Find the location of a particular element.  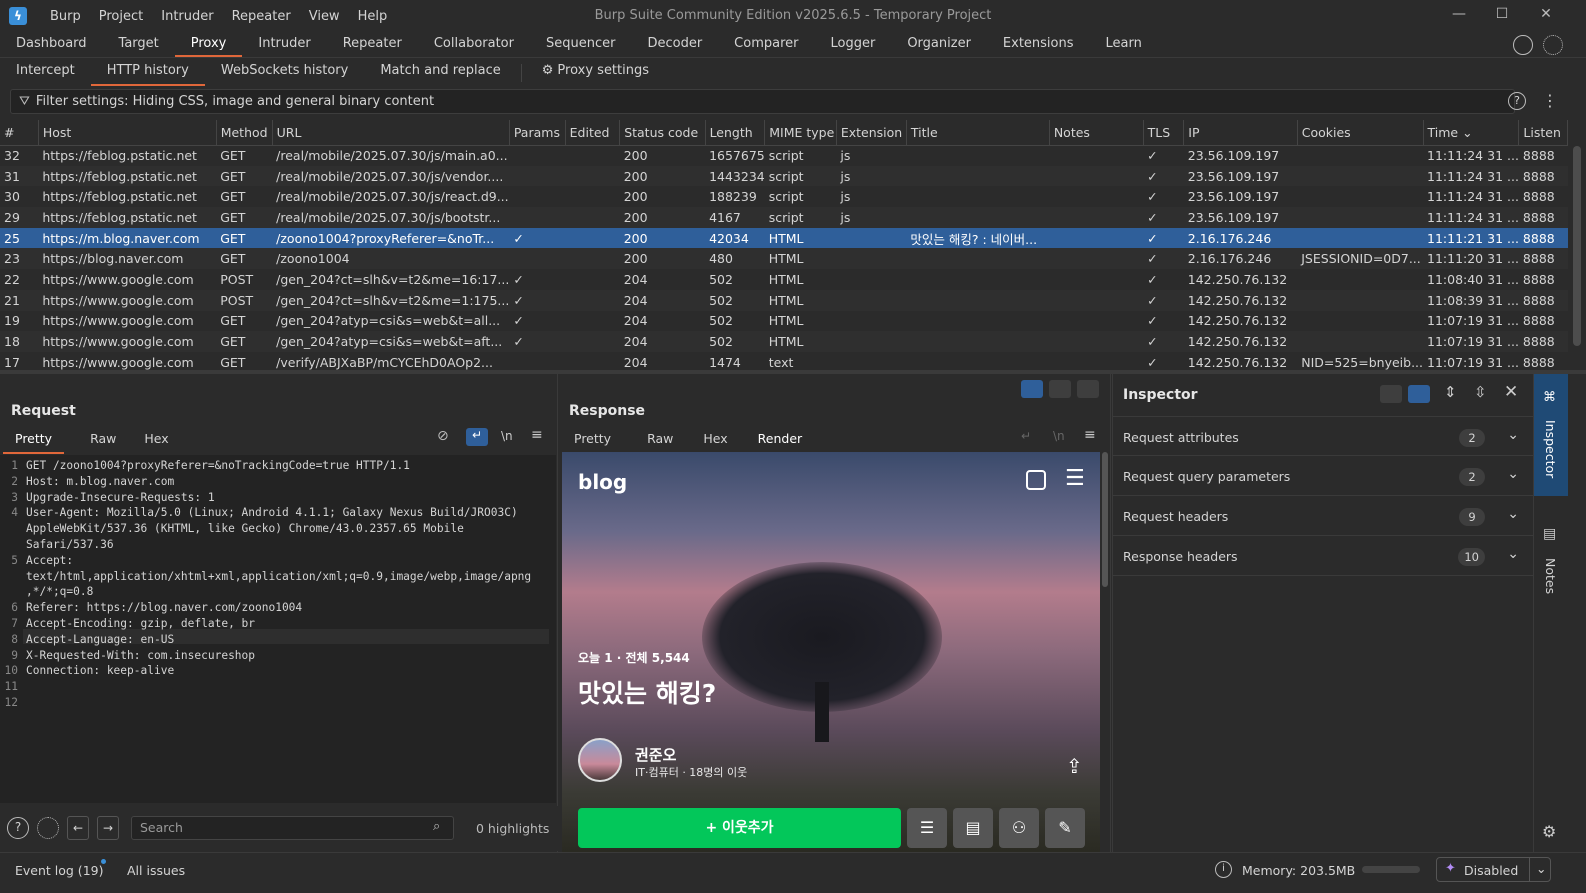

tab-logger: Logger is located at coordinates (853, 44).